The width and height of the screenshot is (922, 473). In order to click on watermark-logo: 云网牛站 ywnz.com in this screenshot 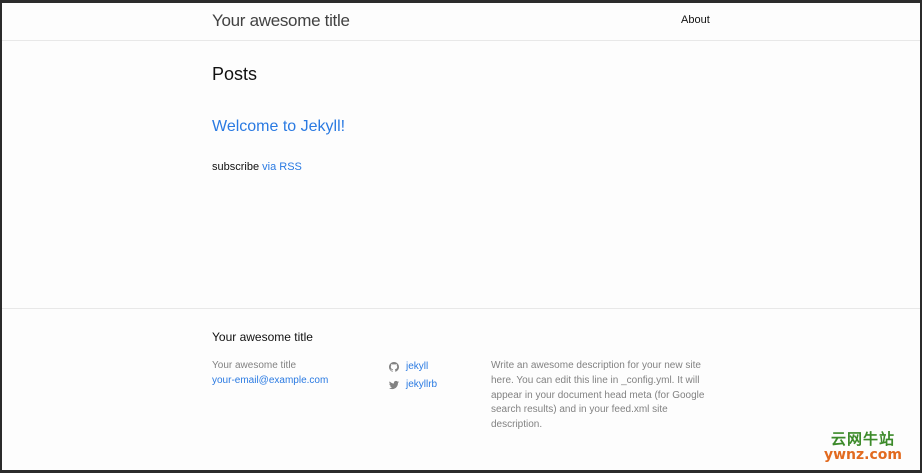, I will do `click(863, 447)`.